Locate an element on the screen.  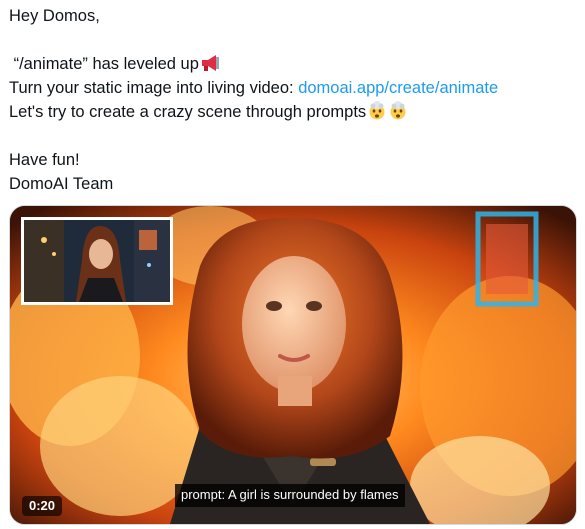
animate-text: “/animate” has leveled up is located at coordinates (106, 64).